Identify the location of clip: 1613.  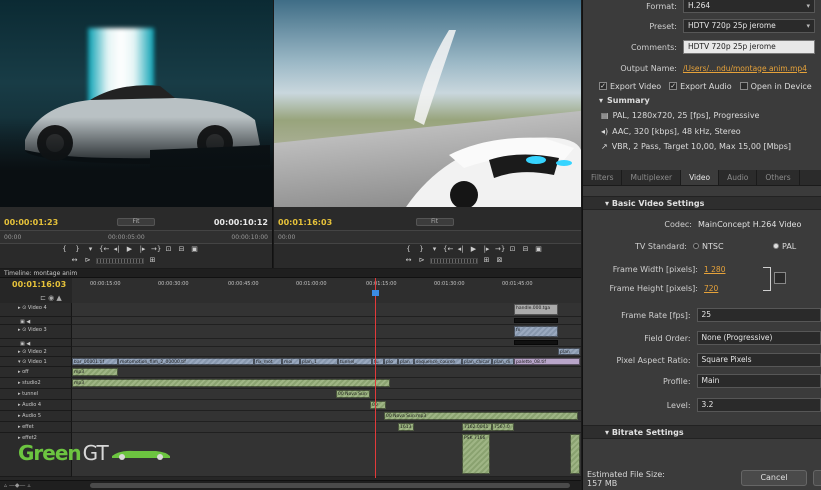
(406, 427).